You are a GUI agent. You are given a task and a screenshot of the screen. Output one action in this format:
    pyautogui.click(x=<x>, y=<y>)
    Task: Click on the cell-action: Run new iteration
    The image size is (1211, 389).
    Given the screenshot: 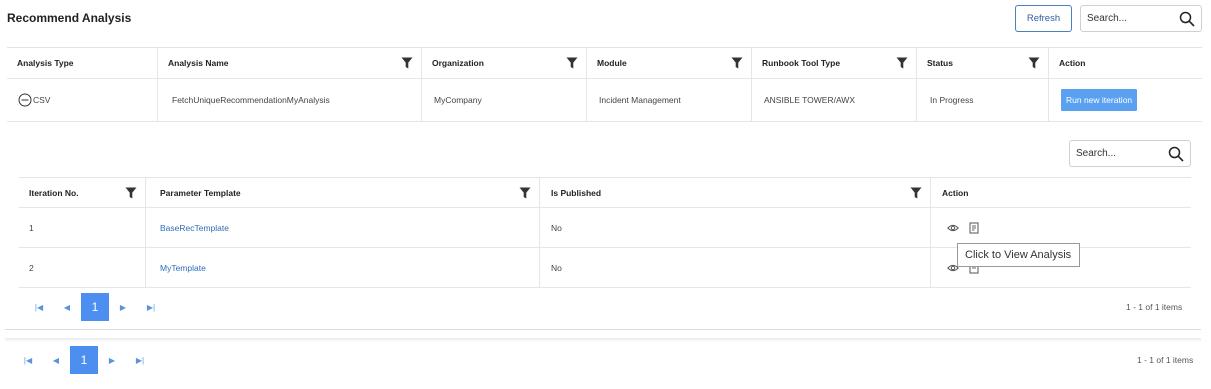 What is the action you would take?
    pyautogui.click(x=1125, y=100)
    